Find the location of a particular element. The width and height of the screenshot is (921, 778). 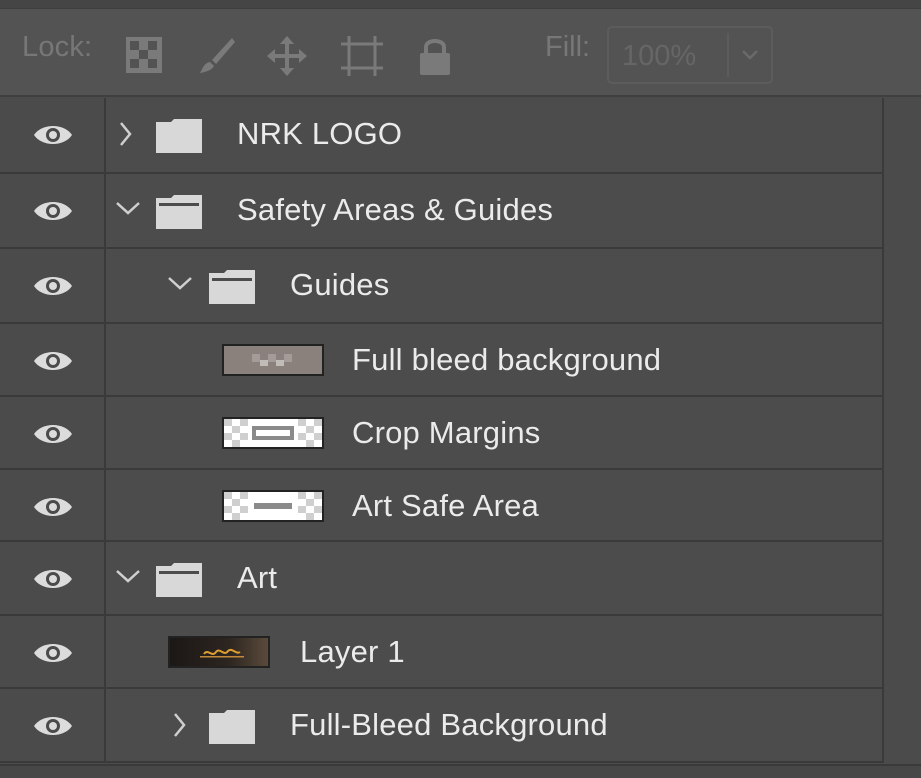

layer-name: Guides is located at coordinates (339, 285).